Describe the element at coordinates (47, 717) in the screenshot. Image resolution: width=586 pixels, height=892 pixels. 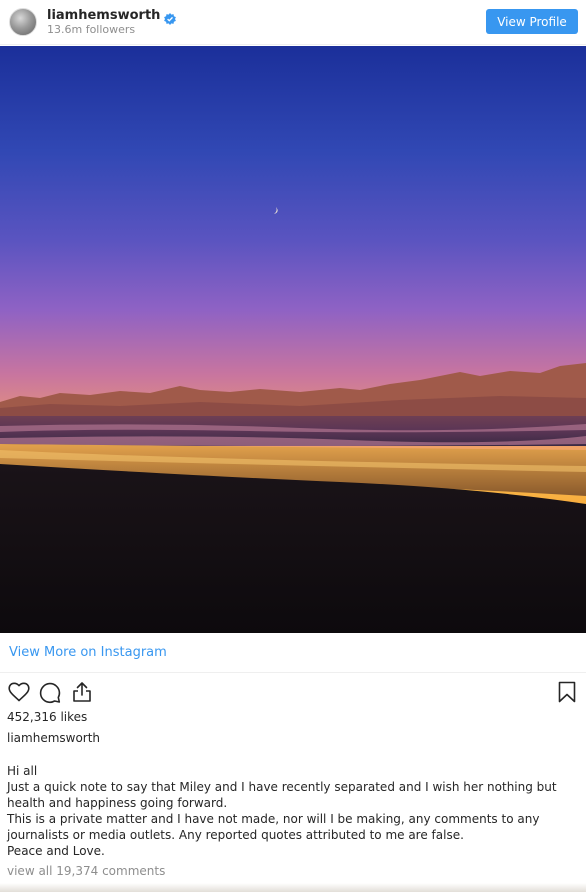
I see `likes-count: 452,316 likes` at that location.